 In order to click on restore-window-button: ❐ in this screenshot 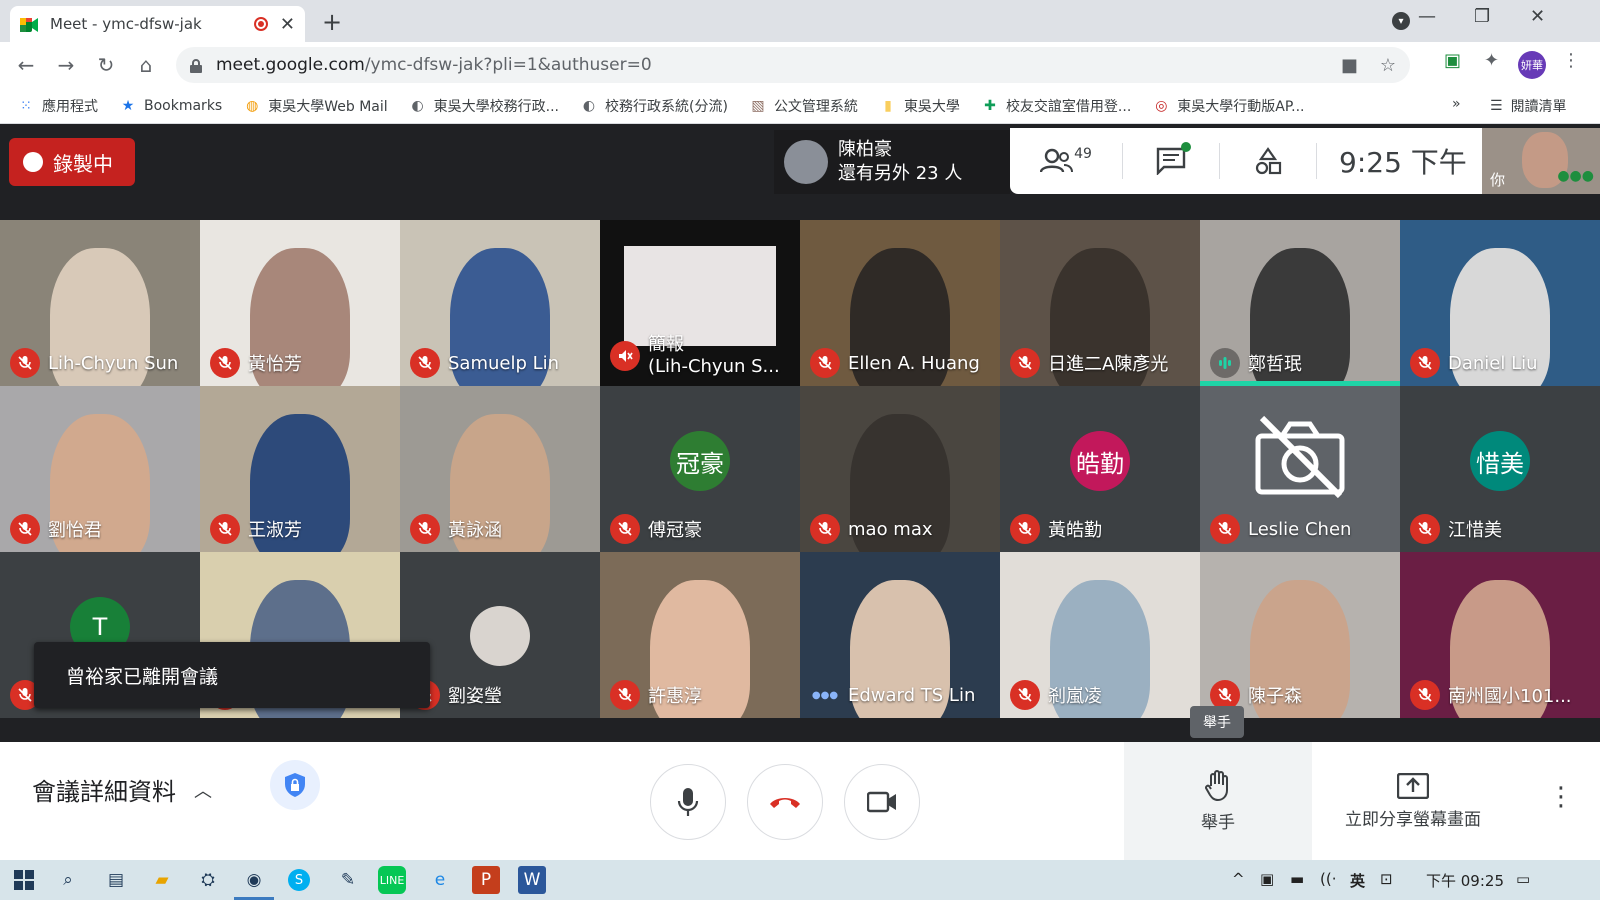, I will do `click(1482, 16)`.